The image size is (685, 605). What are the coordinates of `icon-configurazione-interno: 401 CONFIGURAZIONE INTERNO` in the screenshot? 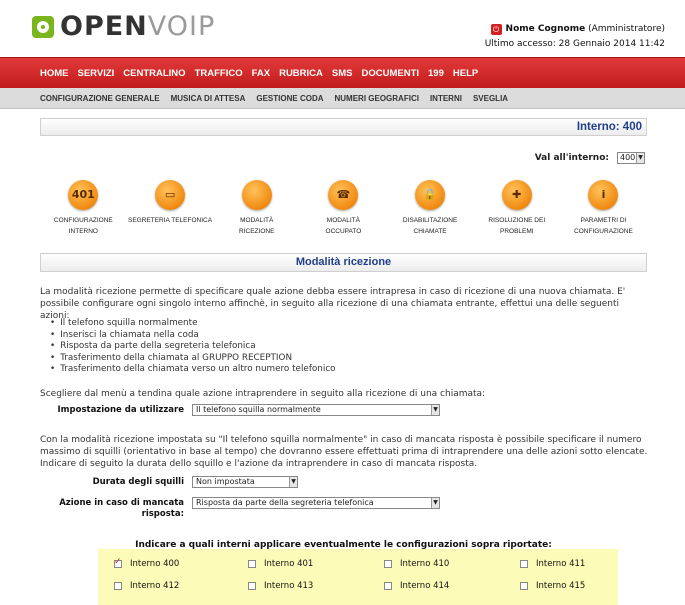 It's located at (83, 208).